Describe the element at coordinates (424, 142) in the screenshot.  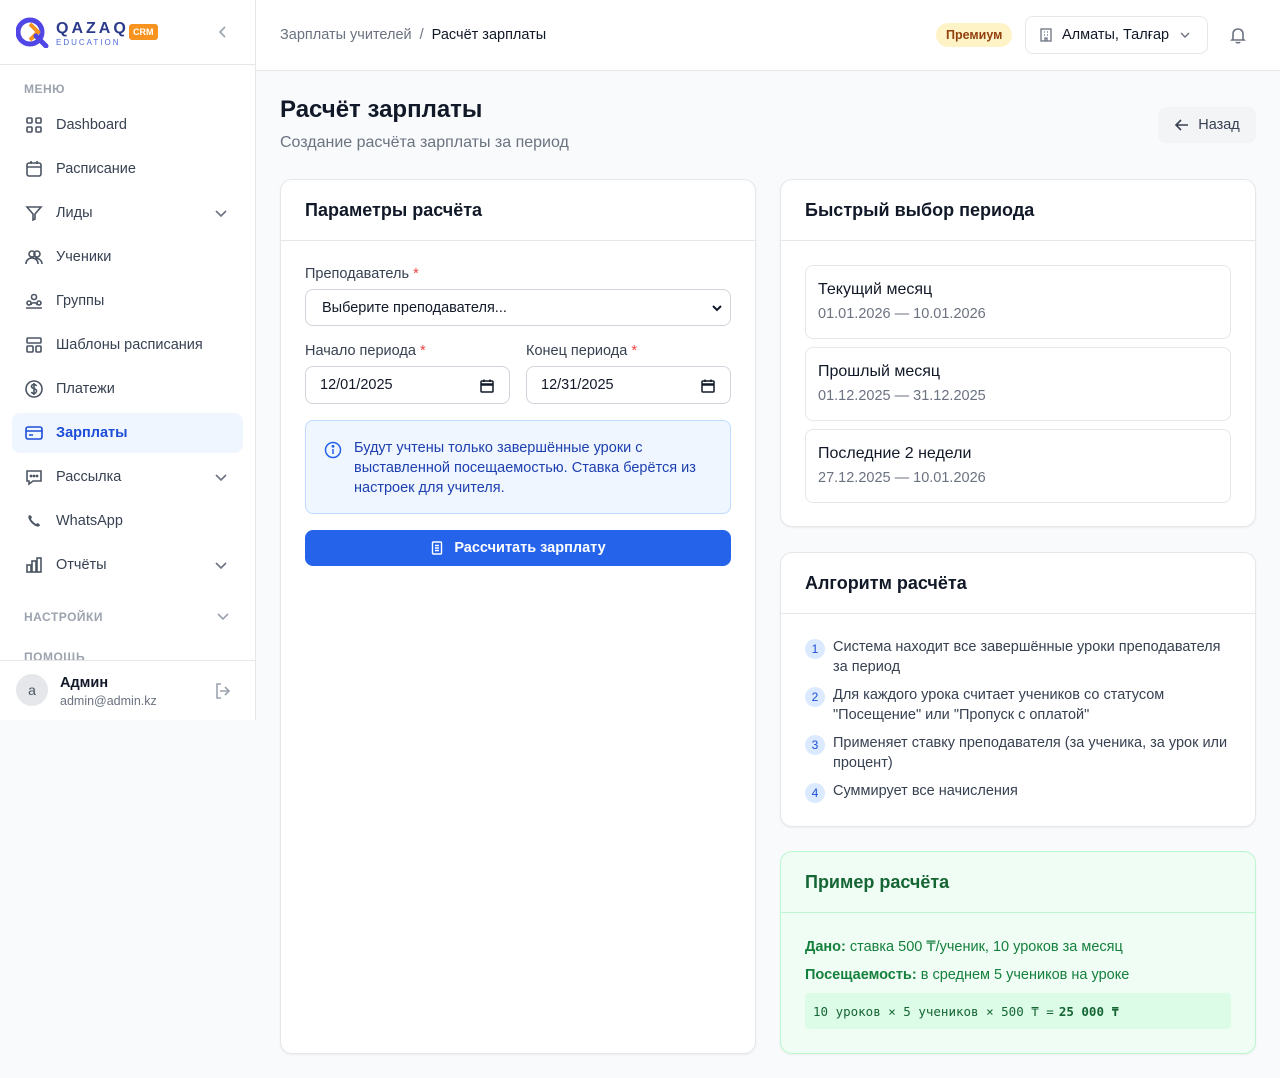
I see `page-subtitle: Создание расчёта зарплаты за период` at that location.